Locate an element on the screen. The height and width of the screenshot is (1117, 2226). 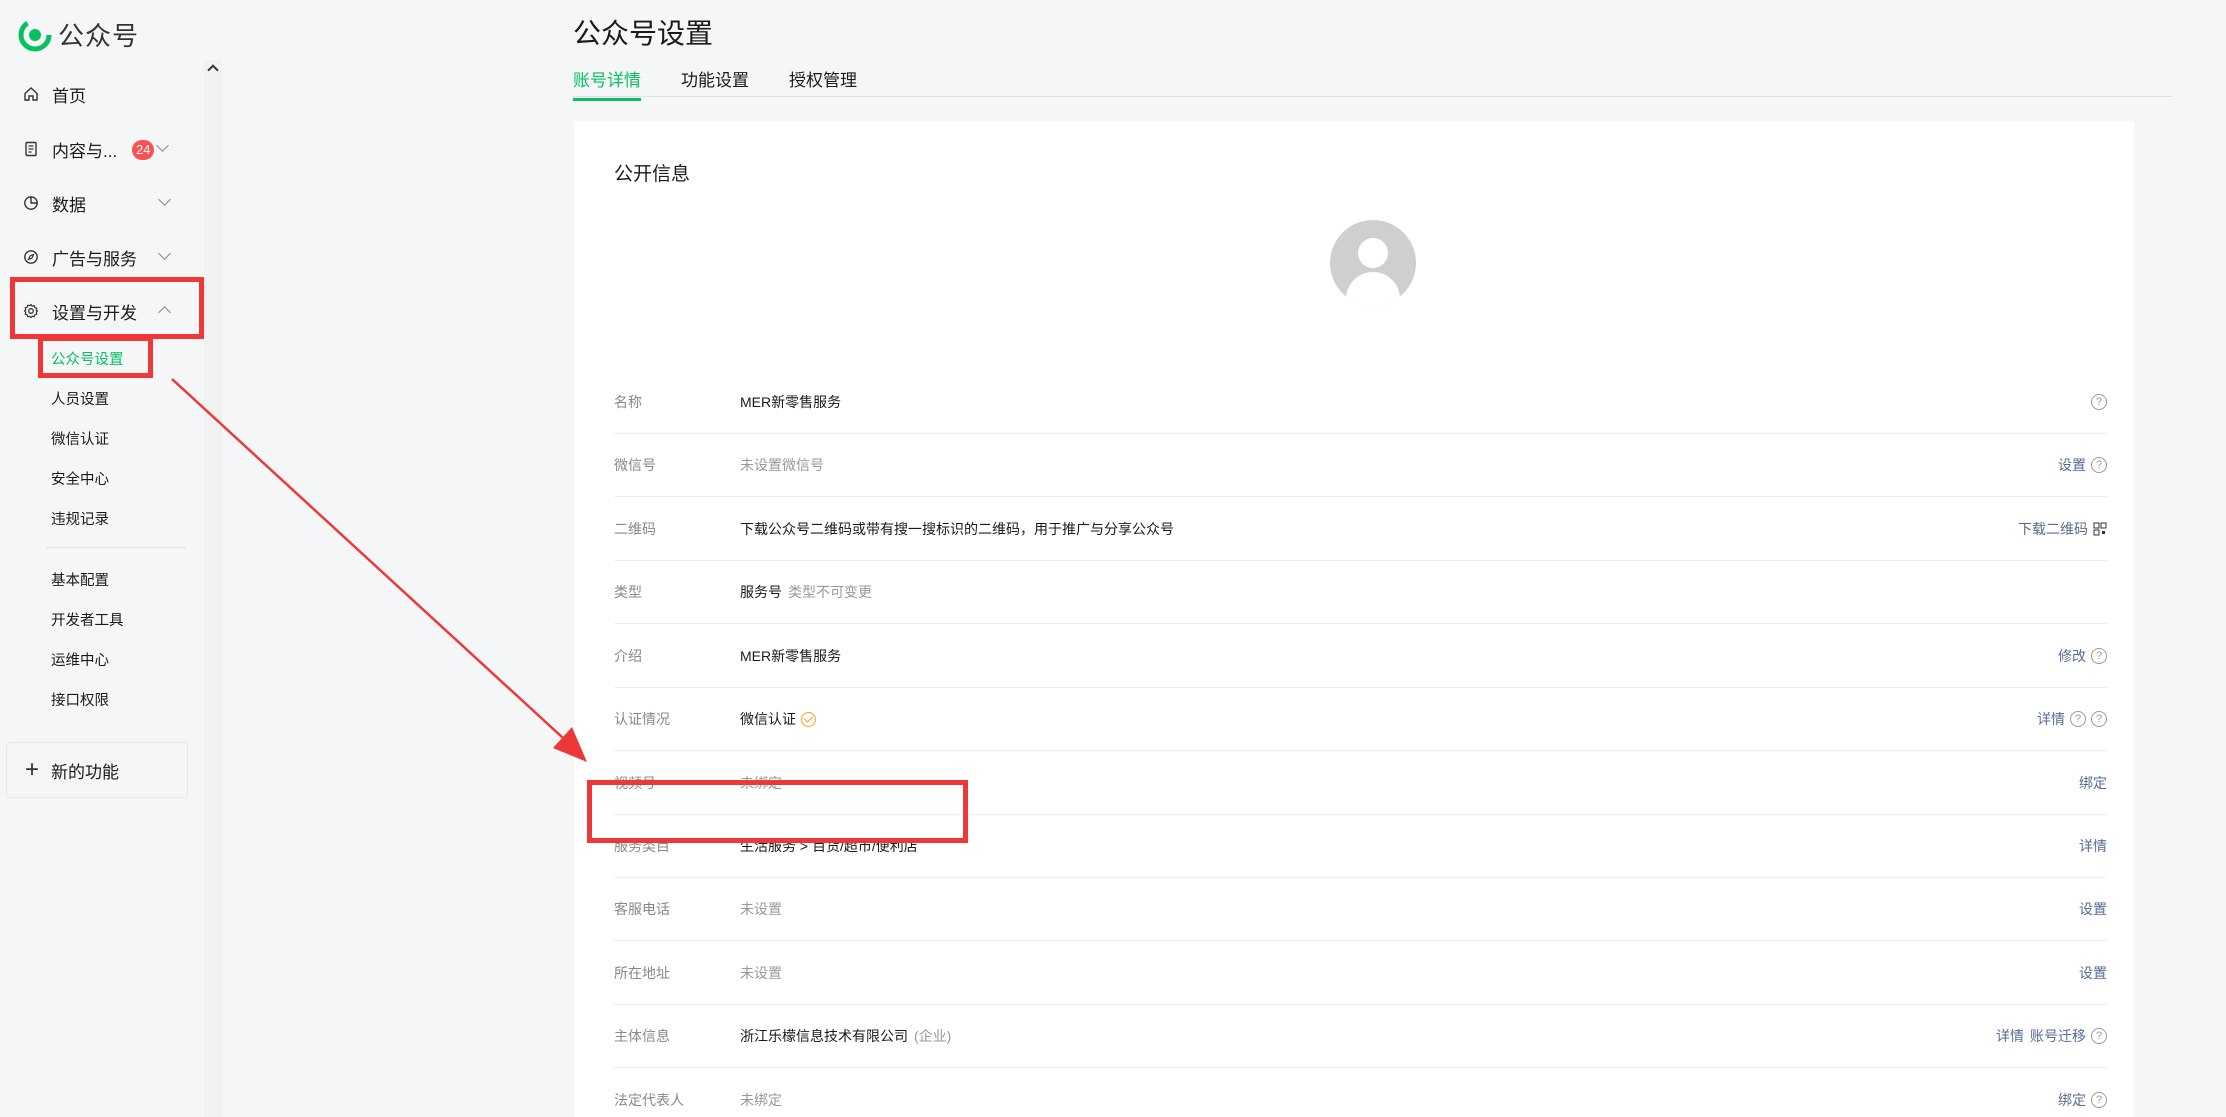
annotation-arrow is located at coordinates (379, 570).